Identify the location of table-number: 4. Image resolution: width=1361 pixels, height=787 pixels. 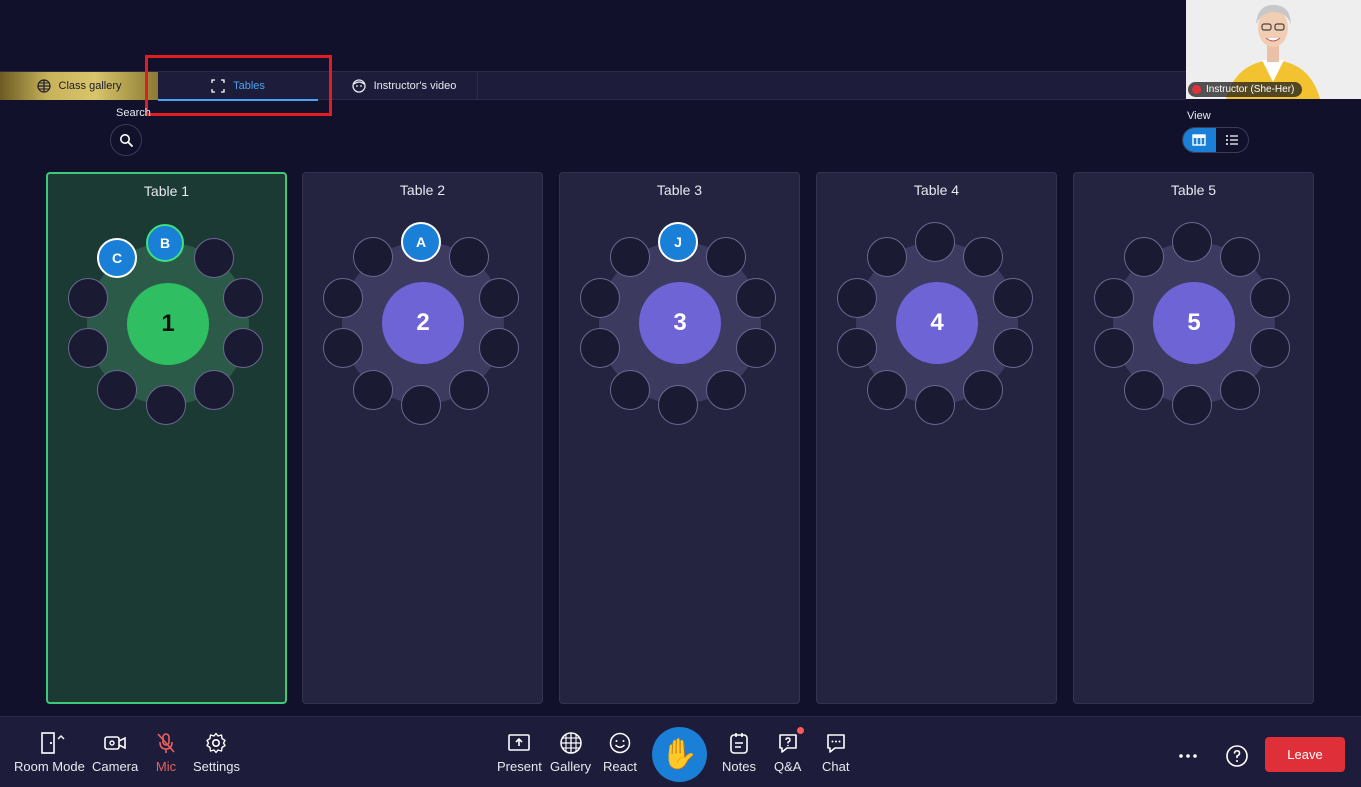
(937, 323).